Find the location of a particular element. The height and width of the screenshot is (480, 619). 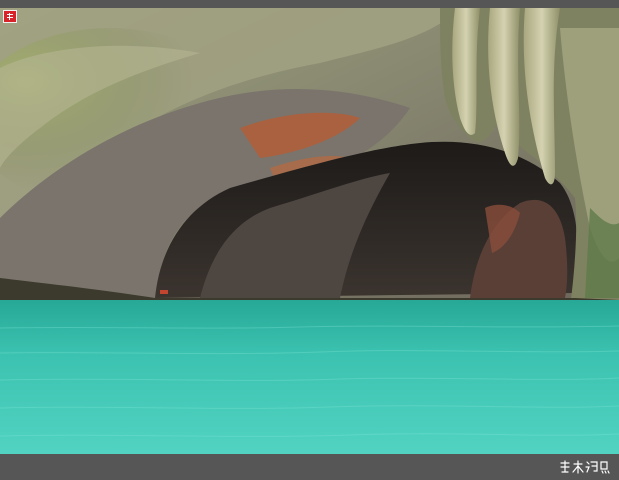

watermark-signature is located at coordinates (585, 467).